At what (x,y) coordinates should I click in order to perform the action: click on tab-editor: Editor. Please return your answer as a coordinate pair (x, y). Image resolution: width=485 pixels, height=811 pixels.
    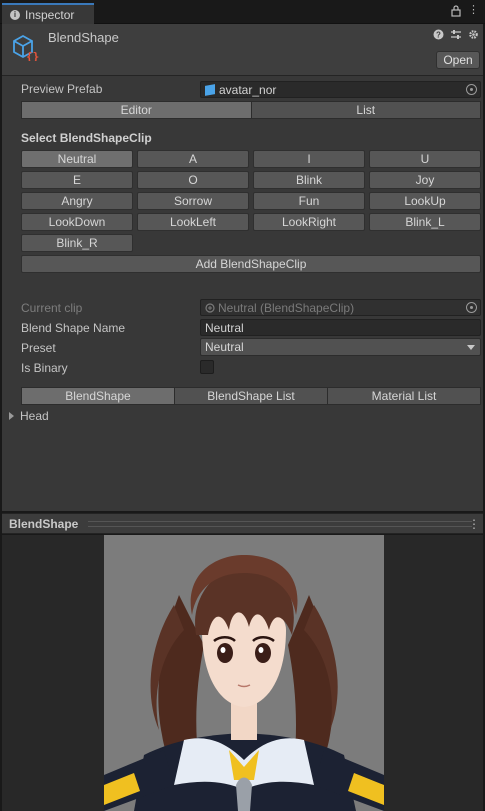
    Looking at the image, I should click on (136, 110).